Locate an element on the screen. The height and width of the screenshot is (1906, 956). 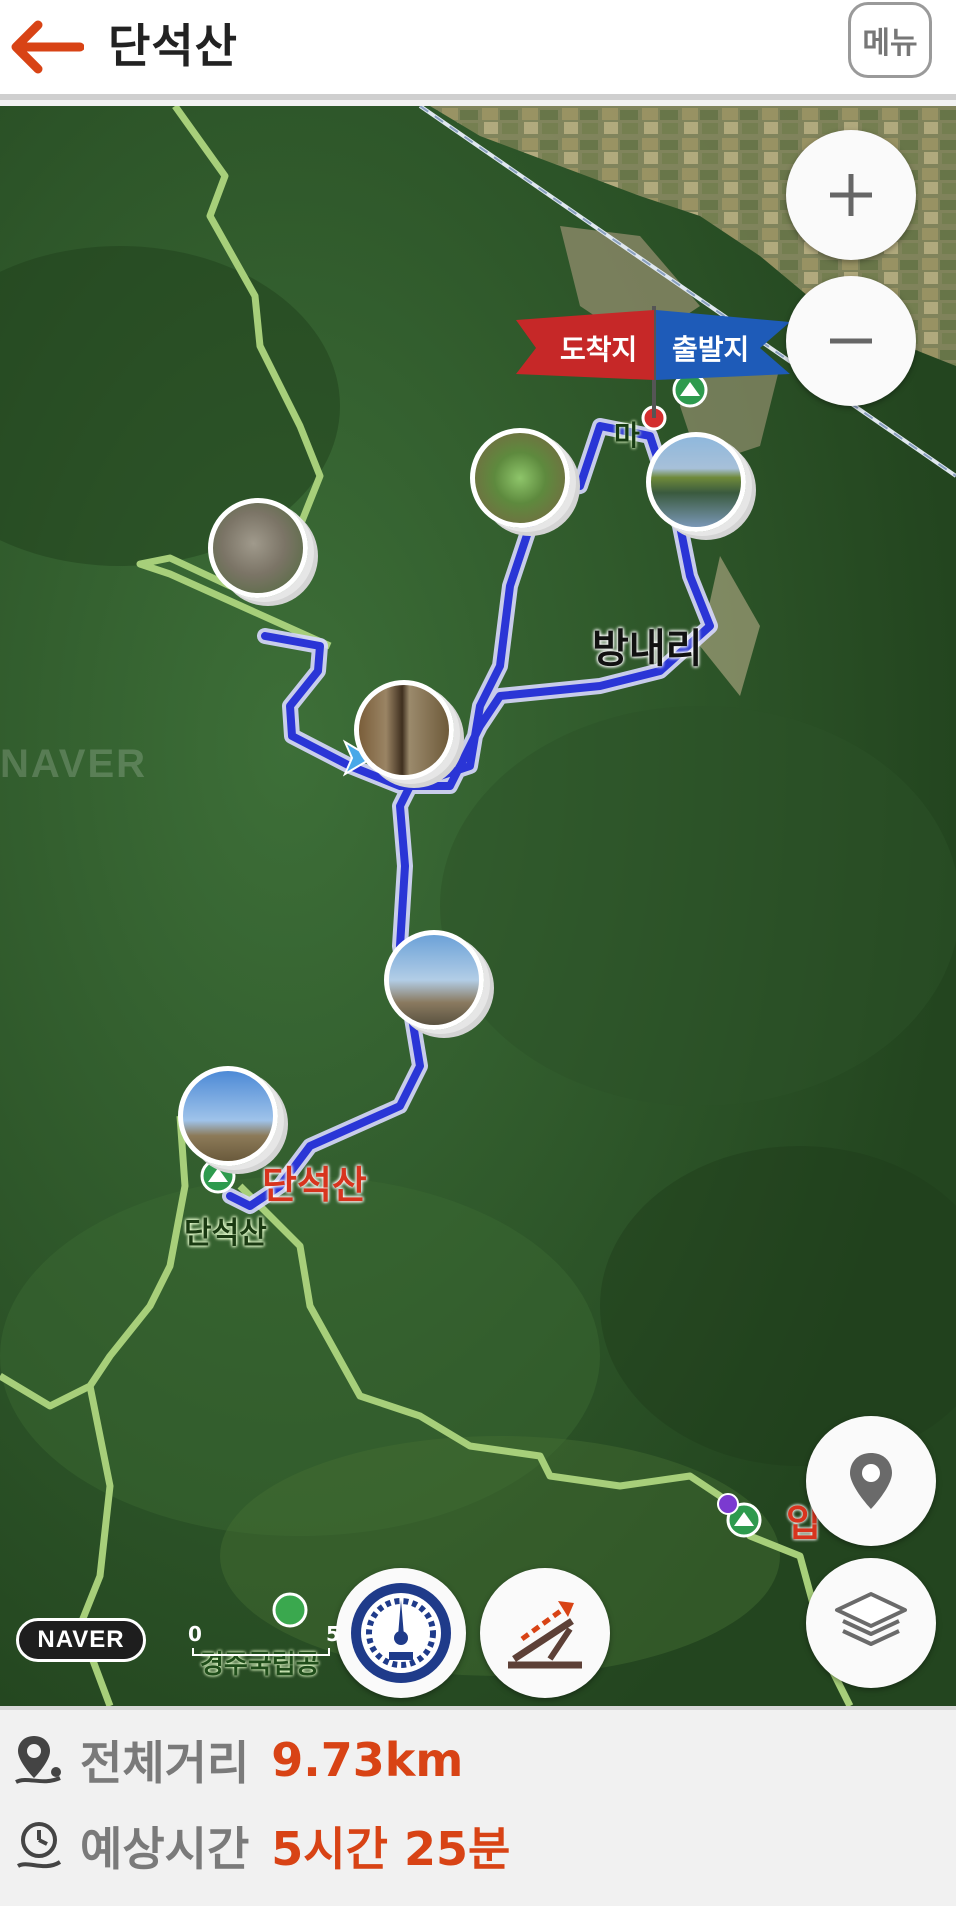
time-row: 예상시간 5시간 25분 is located at coordinates (262, 1846).